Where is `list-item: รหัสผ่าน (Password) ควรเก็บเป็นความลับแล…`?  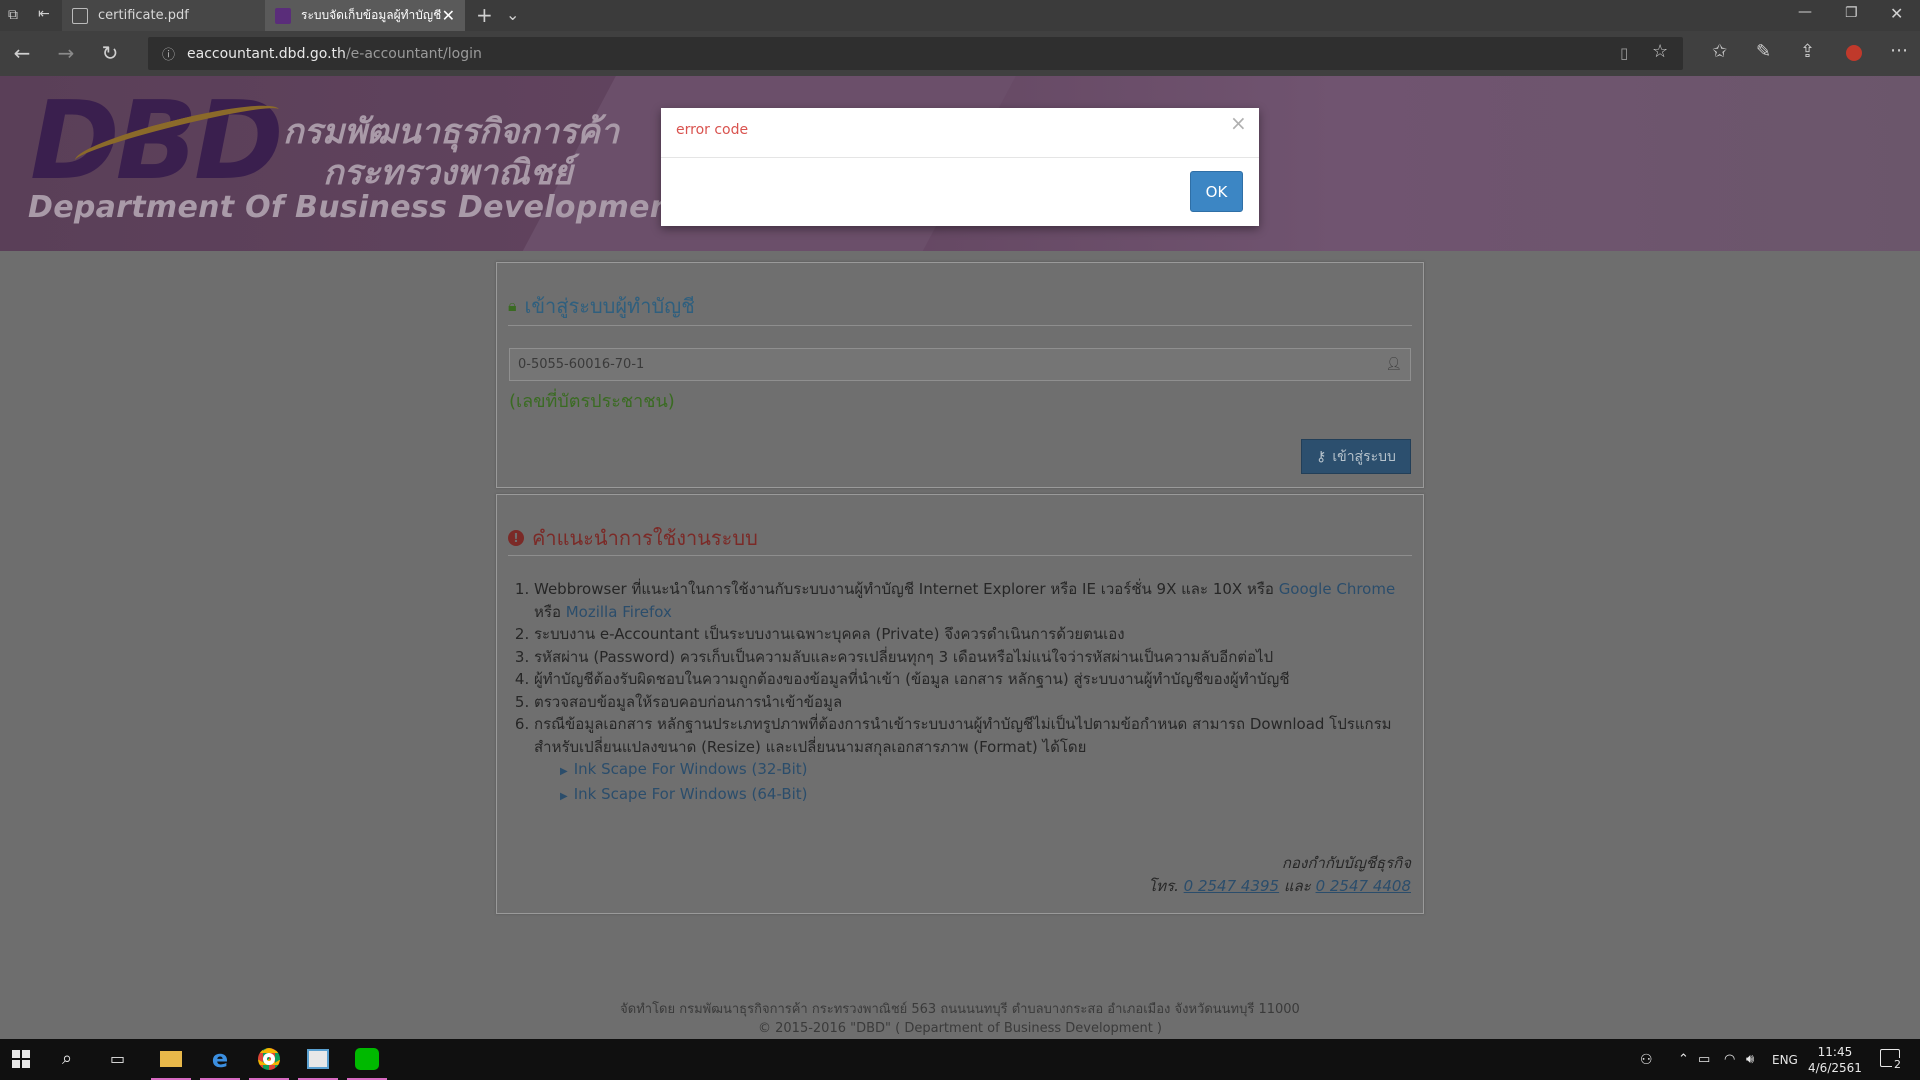
list-item: รหัสผ่าน (Password) ควรเก็บเป็นความลับแล… is located at coordinates (973, 657).